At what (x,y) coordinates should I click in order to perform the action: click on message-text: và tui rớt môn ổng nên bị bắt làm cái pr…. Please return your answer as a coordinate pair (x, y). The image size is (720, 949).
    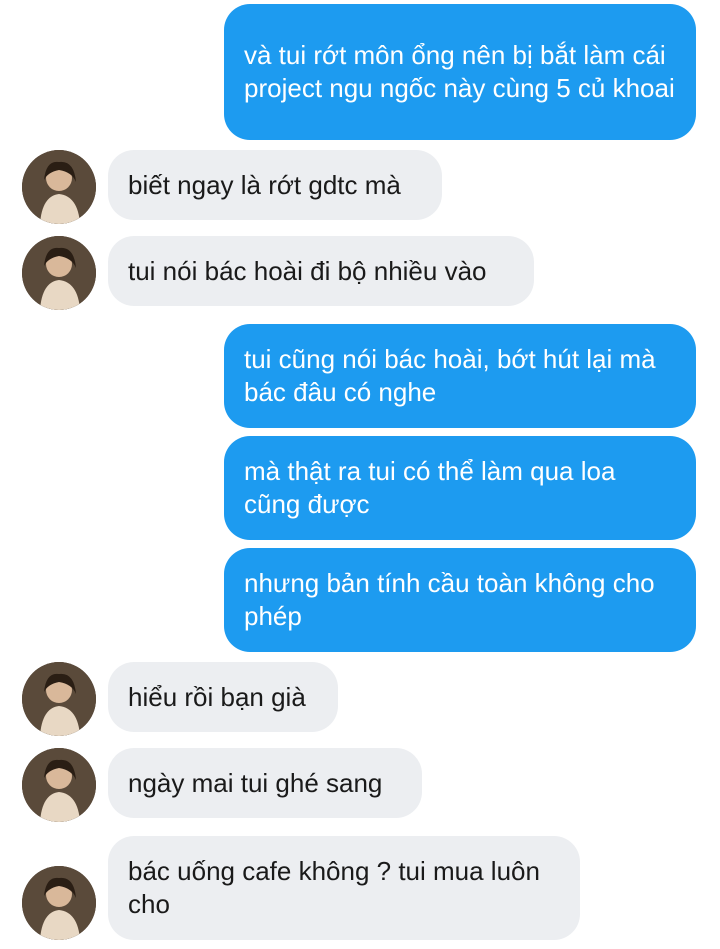
    Looking at the image, I should click on (459, 71).